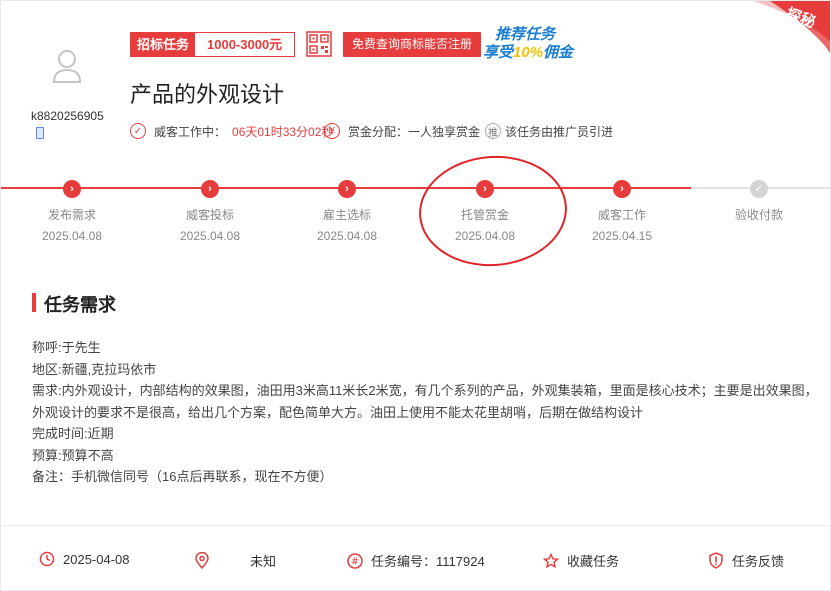  I want to click on promo-line2-highlight: 10%, so click(528, 52).